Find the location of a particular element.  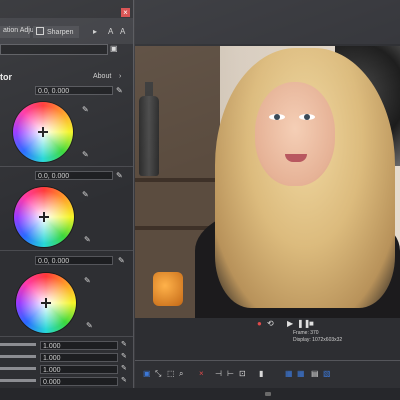

fx-tabbar: ation Adjust Sharpen ▸ A A is located at coordinates (66, 31).